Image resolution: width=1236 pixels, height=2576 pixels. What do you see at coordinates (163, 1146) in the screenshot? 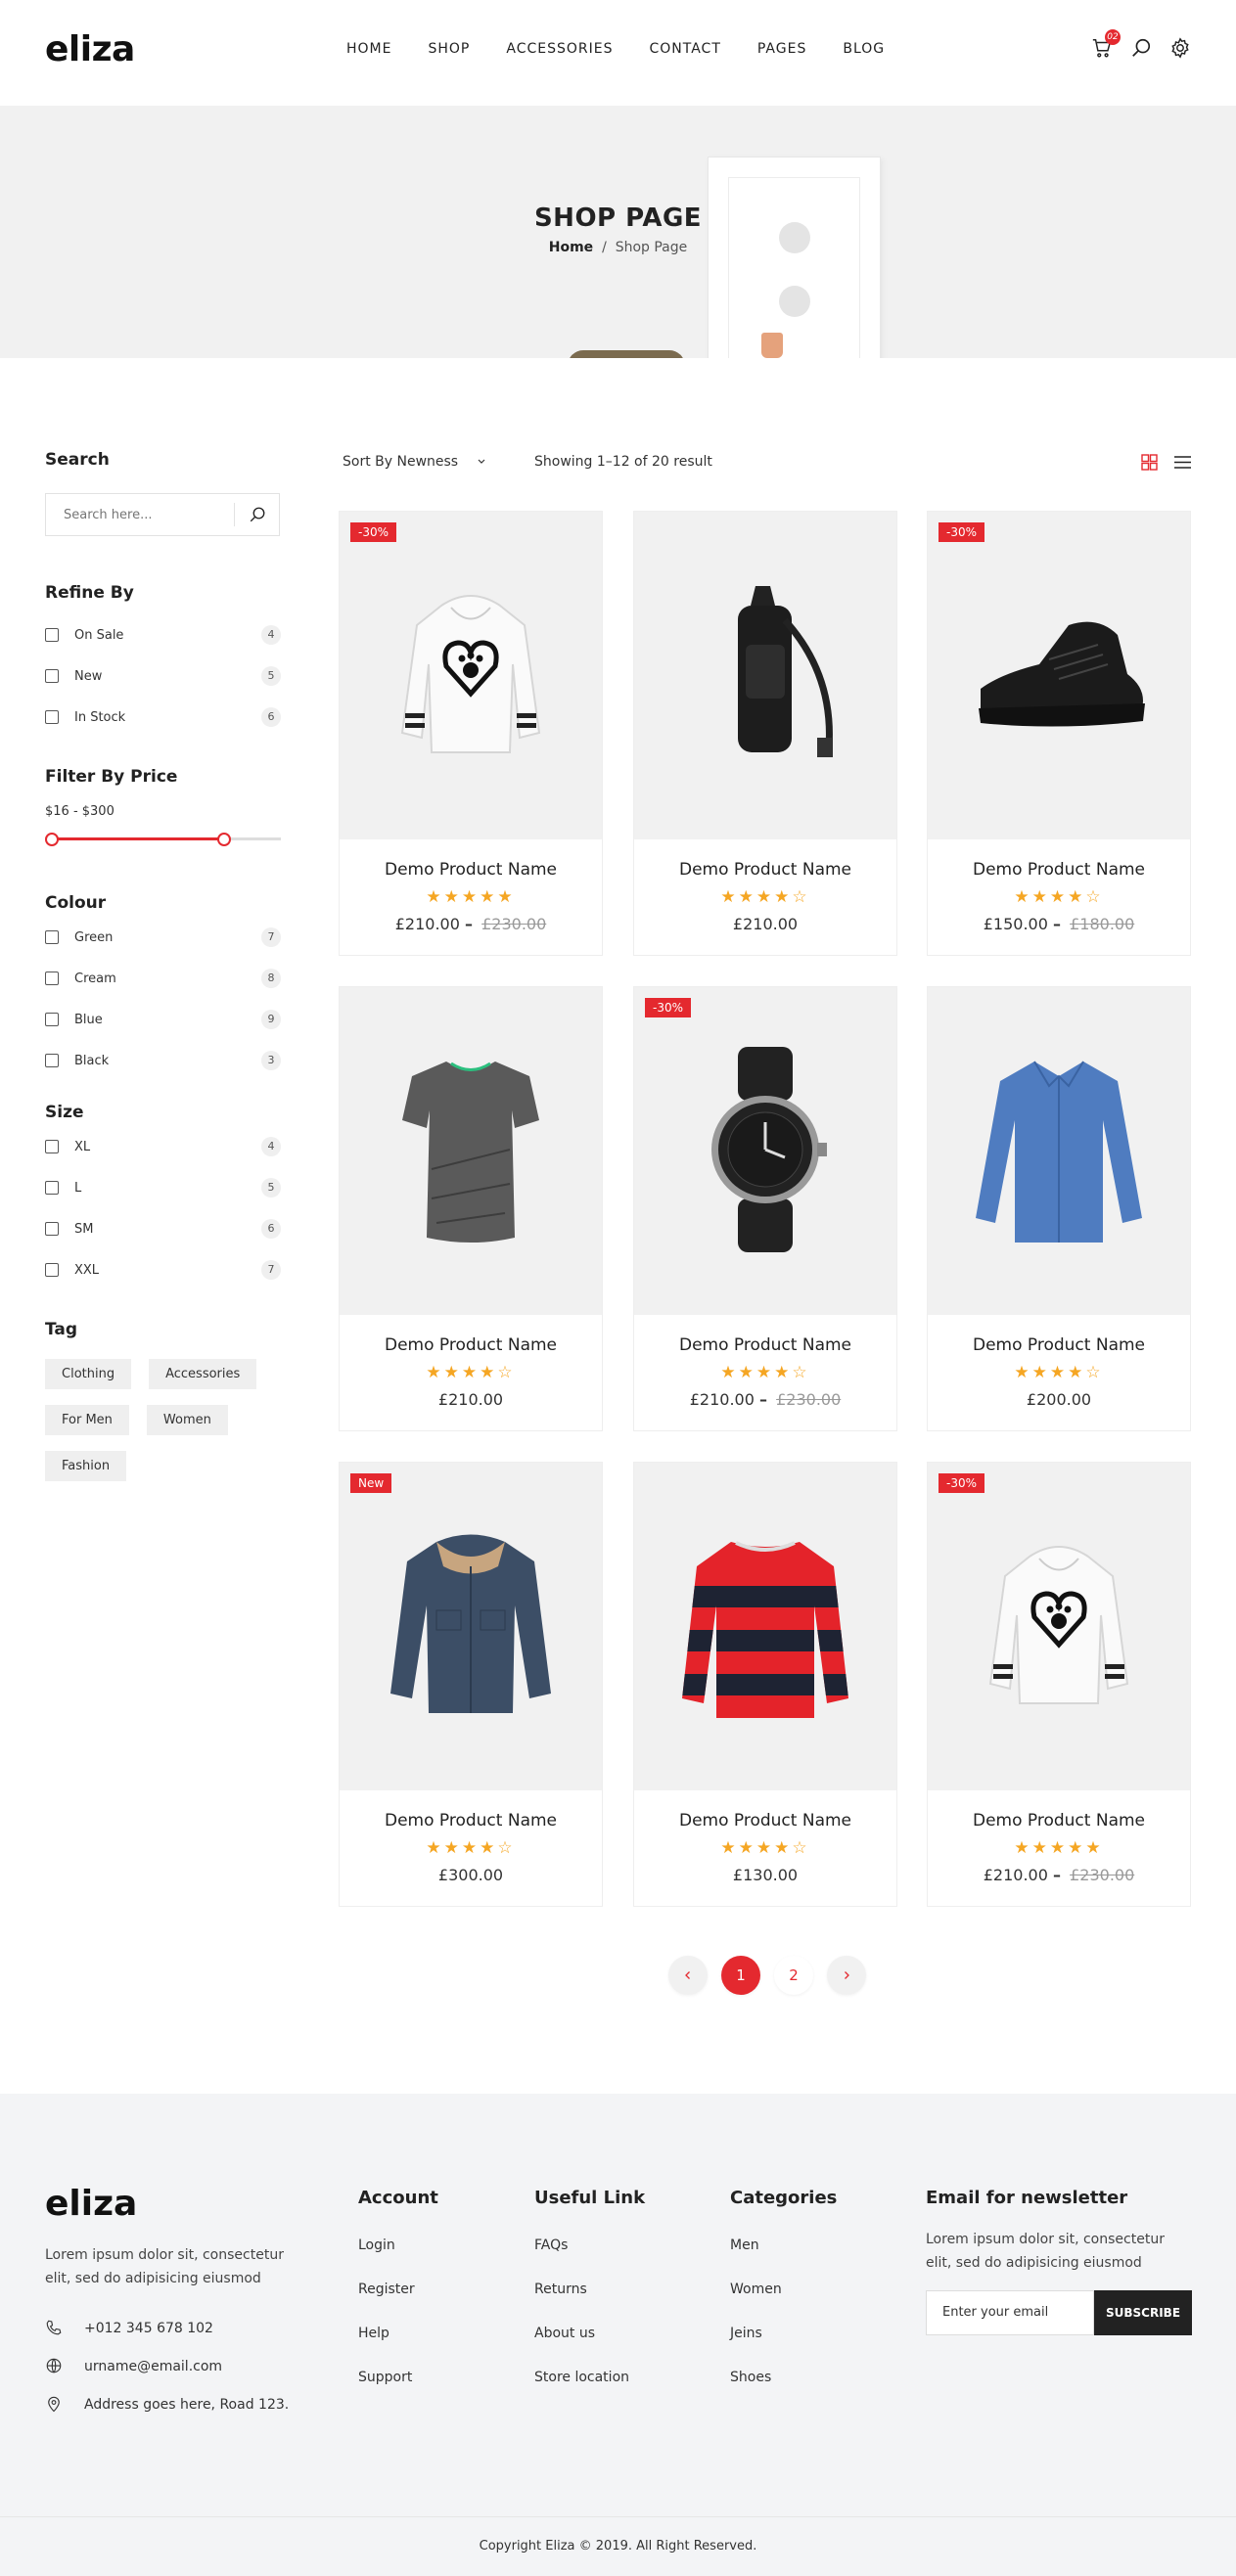
I see `filter-size-xl: XL 4` at bounding box center [163, 1146].